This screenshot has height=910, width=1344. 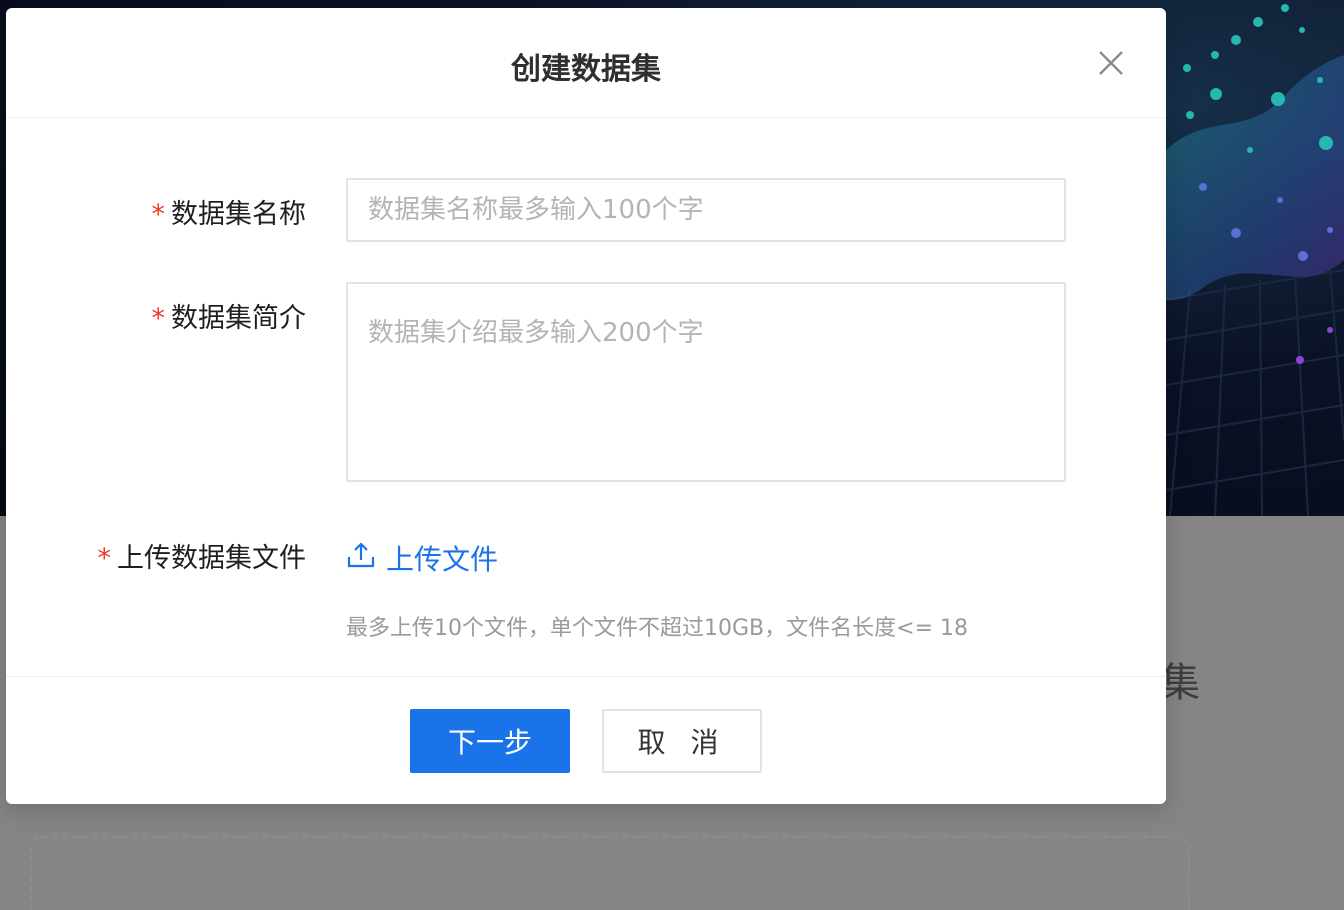 What do you see at coordinates (682, 741) in the screenshot?
I see `cancel-button: 取 消` at bounding box center [682, 741].